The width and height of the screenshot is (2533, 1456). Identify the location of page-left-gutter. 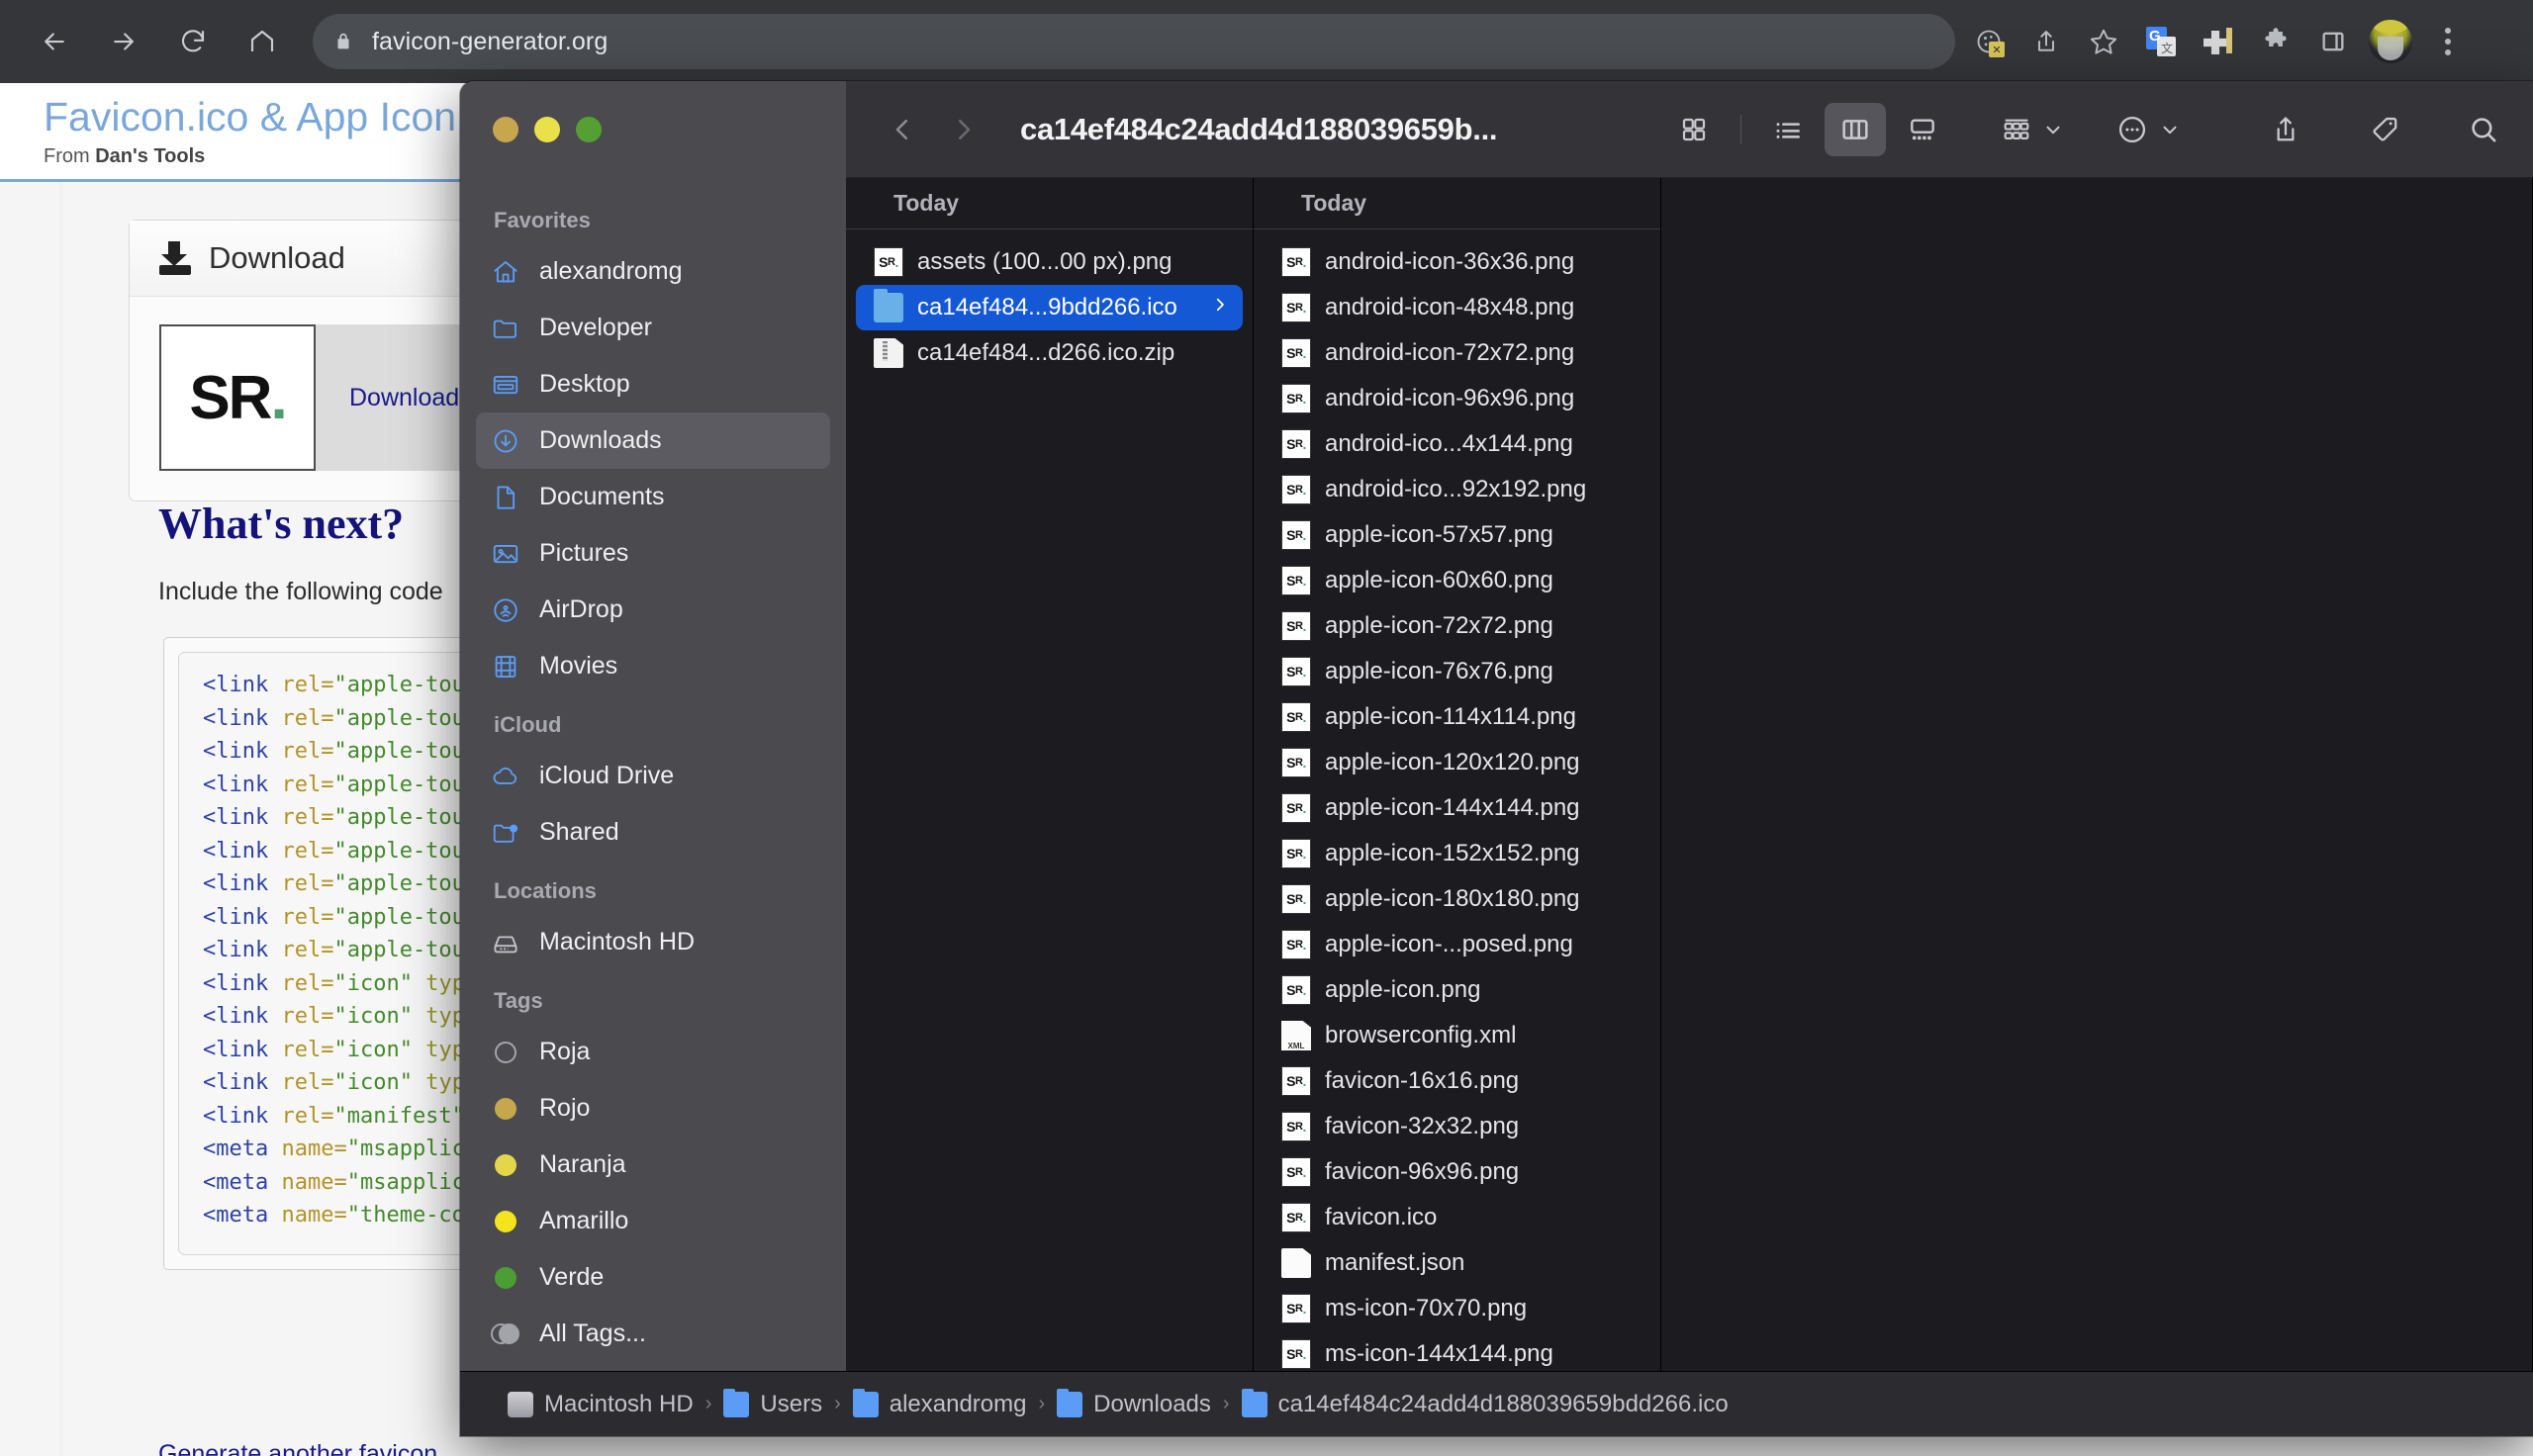
(31, 819).